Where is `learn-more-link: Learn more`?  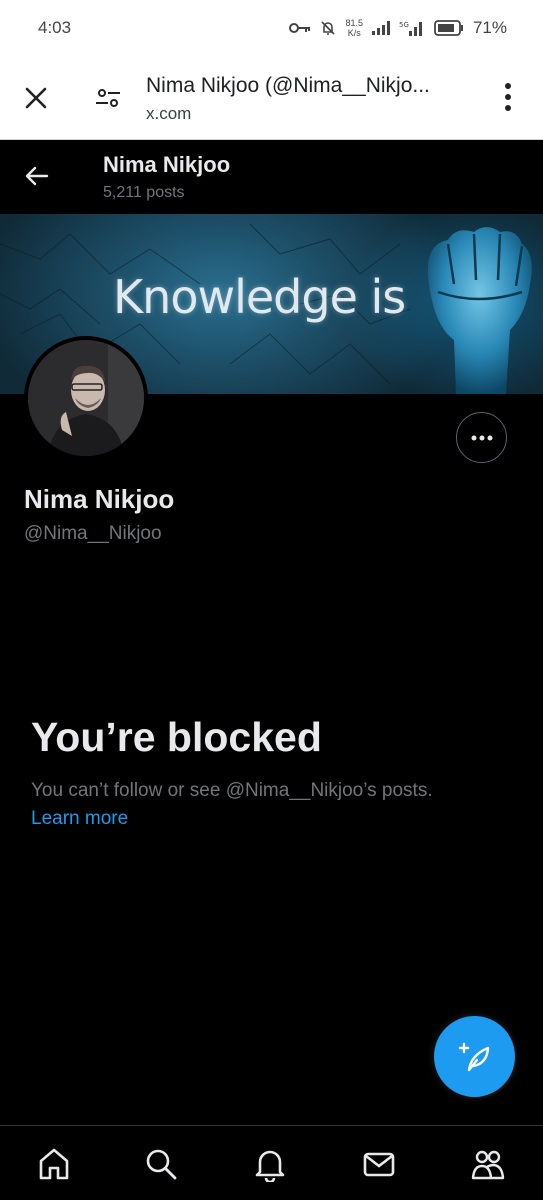
learn-more-link: Learn more is located at coordinates (79, 819).